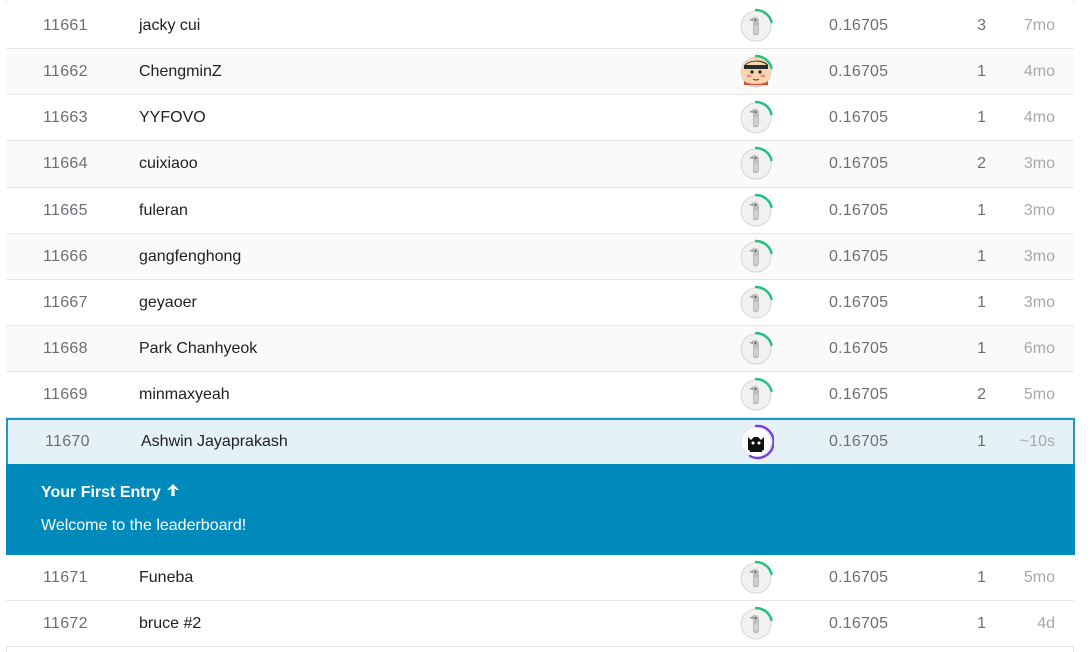 This screenshot has height=652, width=1090. What do you see at coordinates (756, 442) in the screenshot?
I see `black-cat-avatar` at bounding box center [756, 442].